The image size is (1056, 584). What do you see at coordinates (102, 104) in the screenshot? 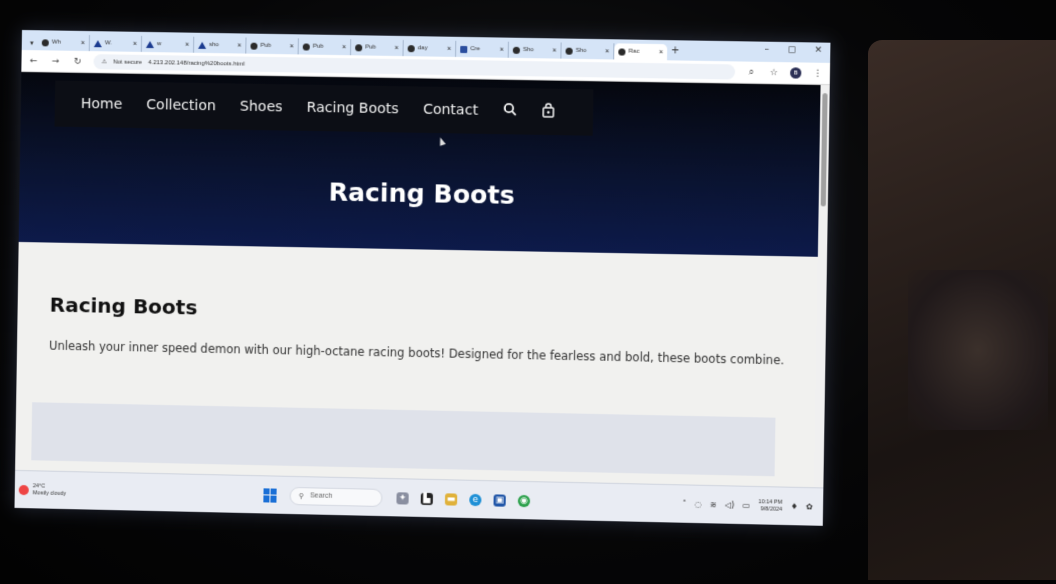
I see `nav-home: Home` at bounding box center [102, 104].